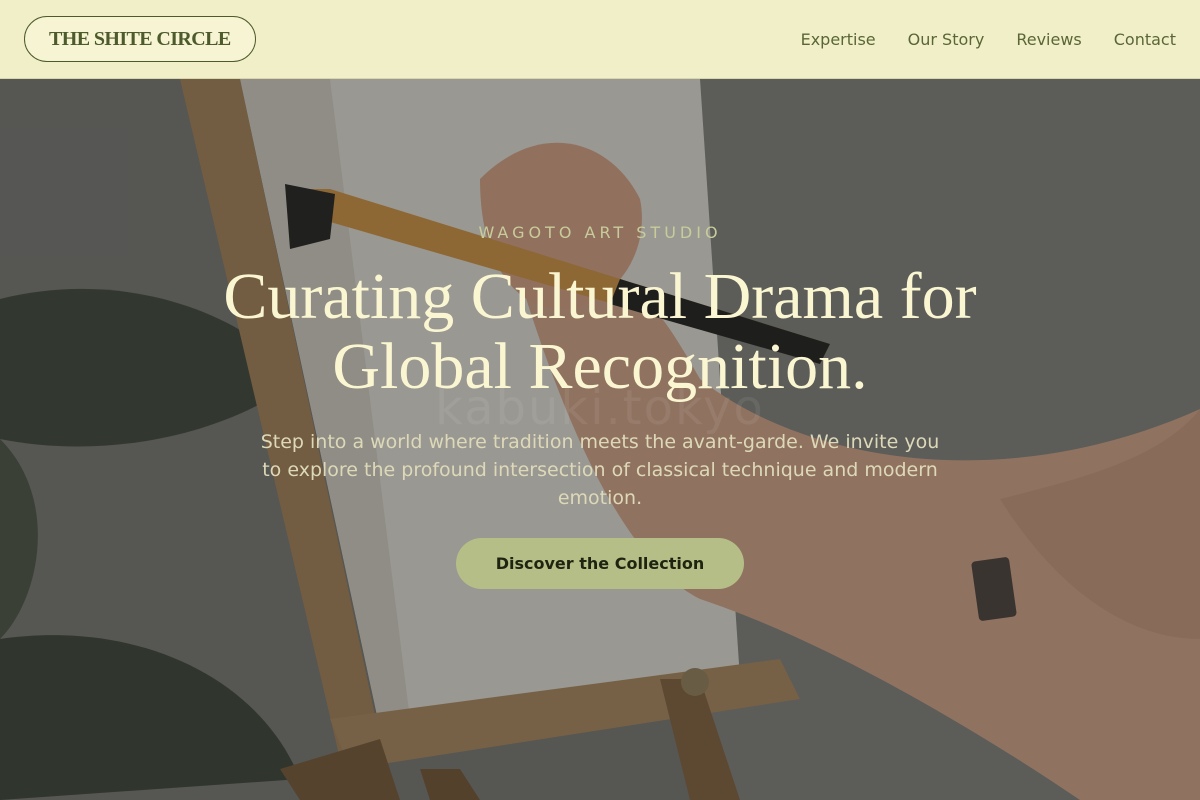 The image size is (1200, 800). What do you see at coordinates (600, 563) in the screenshot?
I see `discover-collection-button: Discover the Collection` at bounding box center [600, 563].